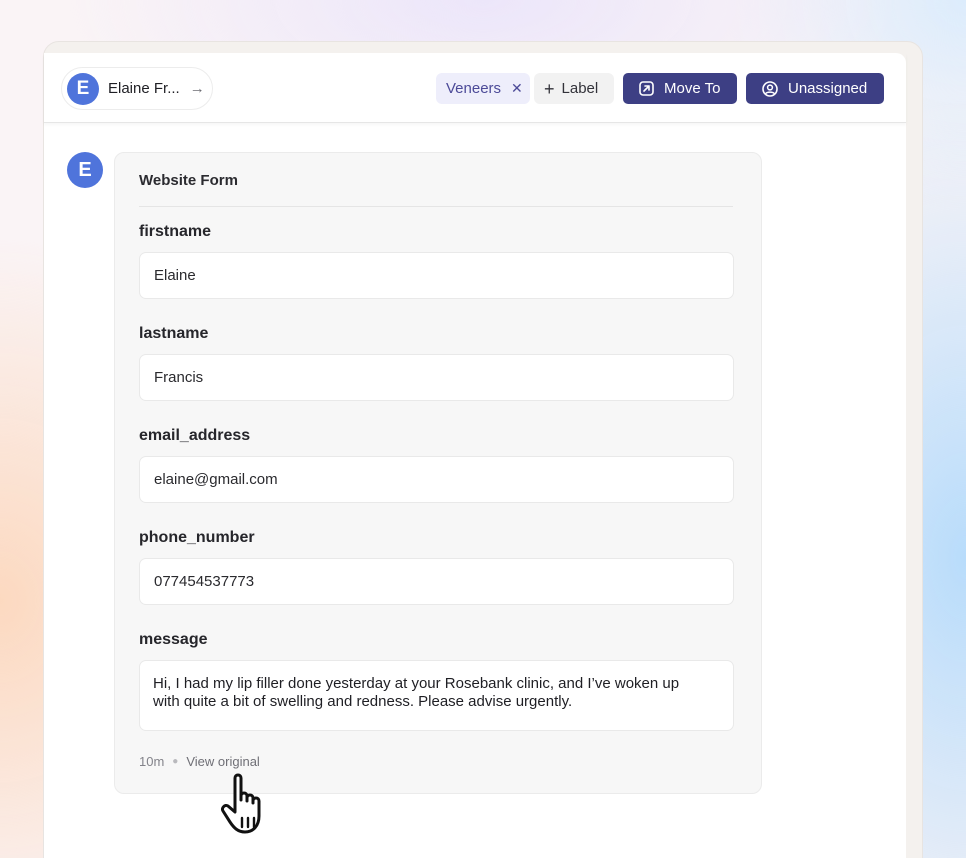 This screenshot has height=858, width=966. I want to click on add-label-text: Label, so click(580, 88).